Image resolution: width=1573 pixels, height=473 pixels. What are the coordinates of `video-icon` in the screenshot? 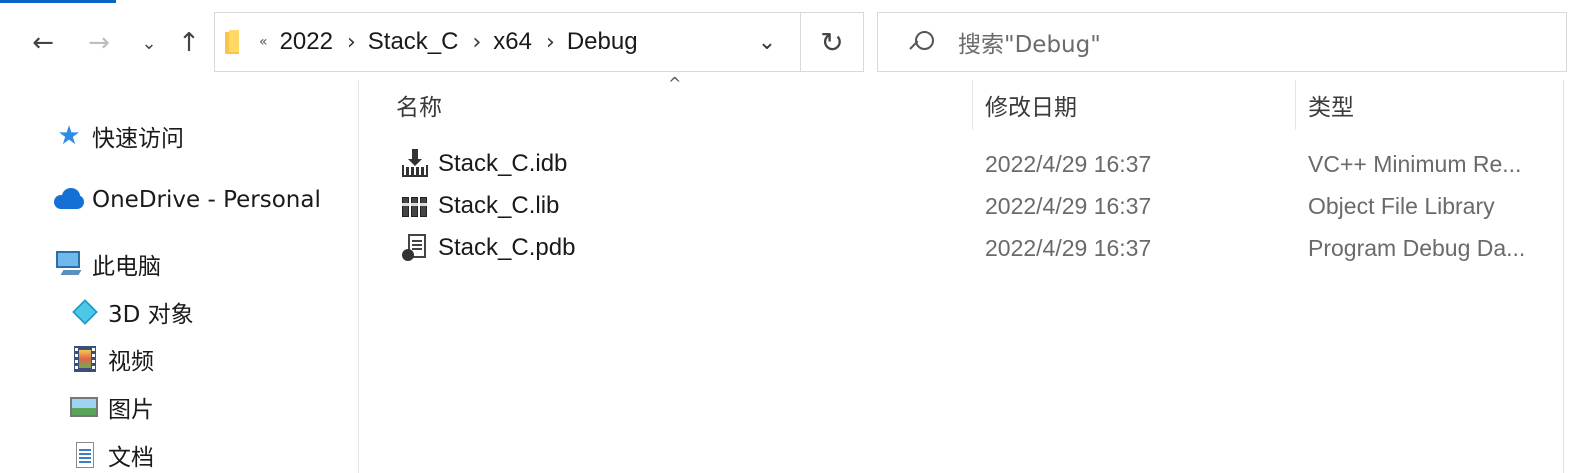 It's located at (85, 359).